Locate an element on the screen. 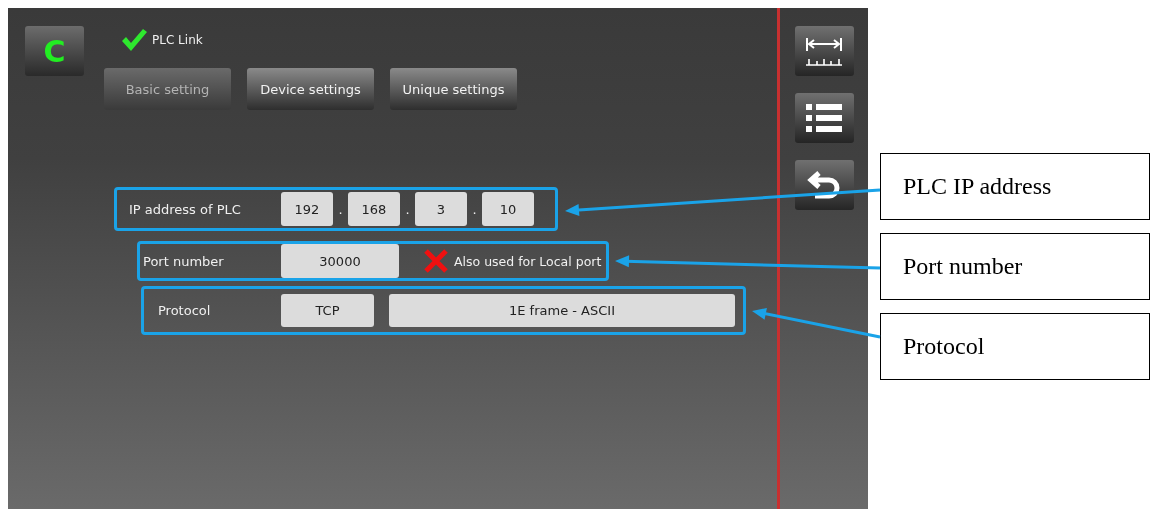 The width and height of the screenshot is (1155, 509). link-status-label: PLC Link is located at coordinates (177, 40).